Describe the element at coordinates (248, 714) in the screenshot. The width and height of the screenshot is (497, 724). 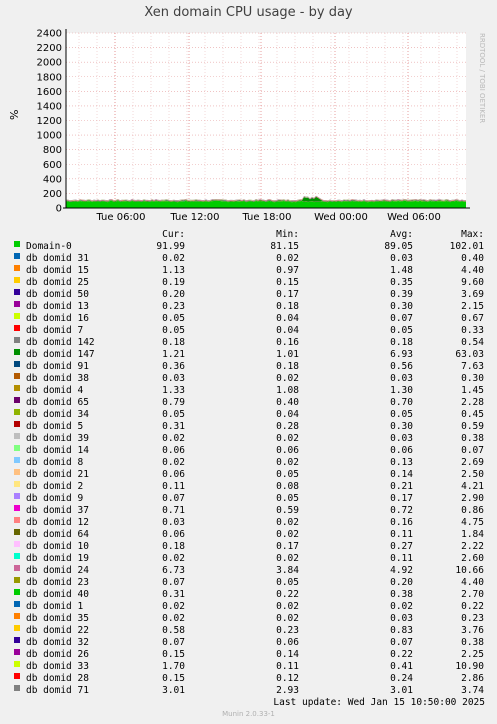
I see `munin-version: Munin 2.0.33-1` at that location.